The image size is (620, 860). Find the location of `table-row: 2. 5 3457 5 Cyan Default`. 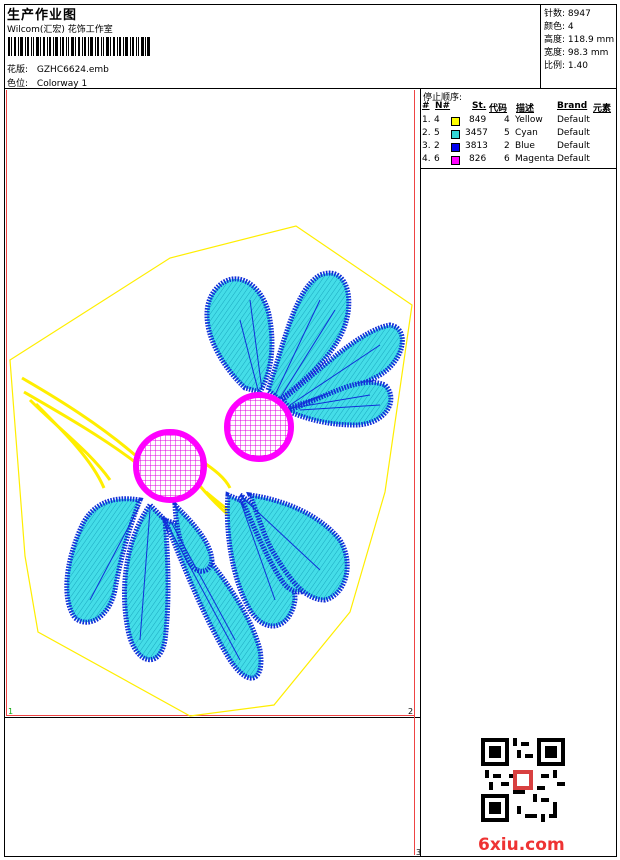

table-row: 2. 5 3457 5 Cyan Default is located at coordinates (519, 134).